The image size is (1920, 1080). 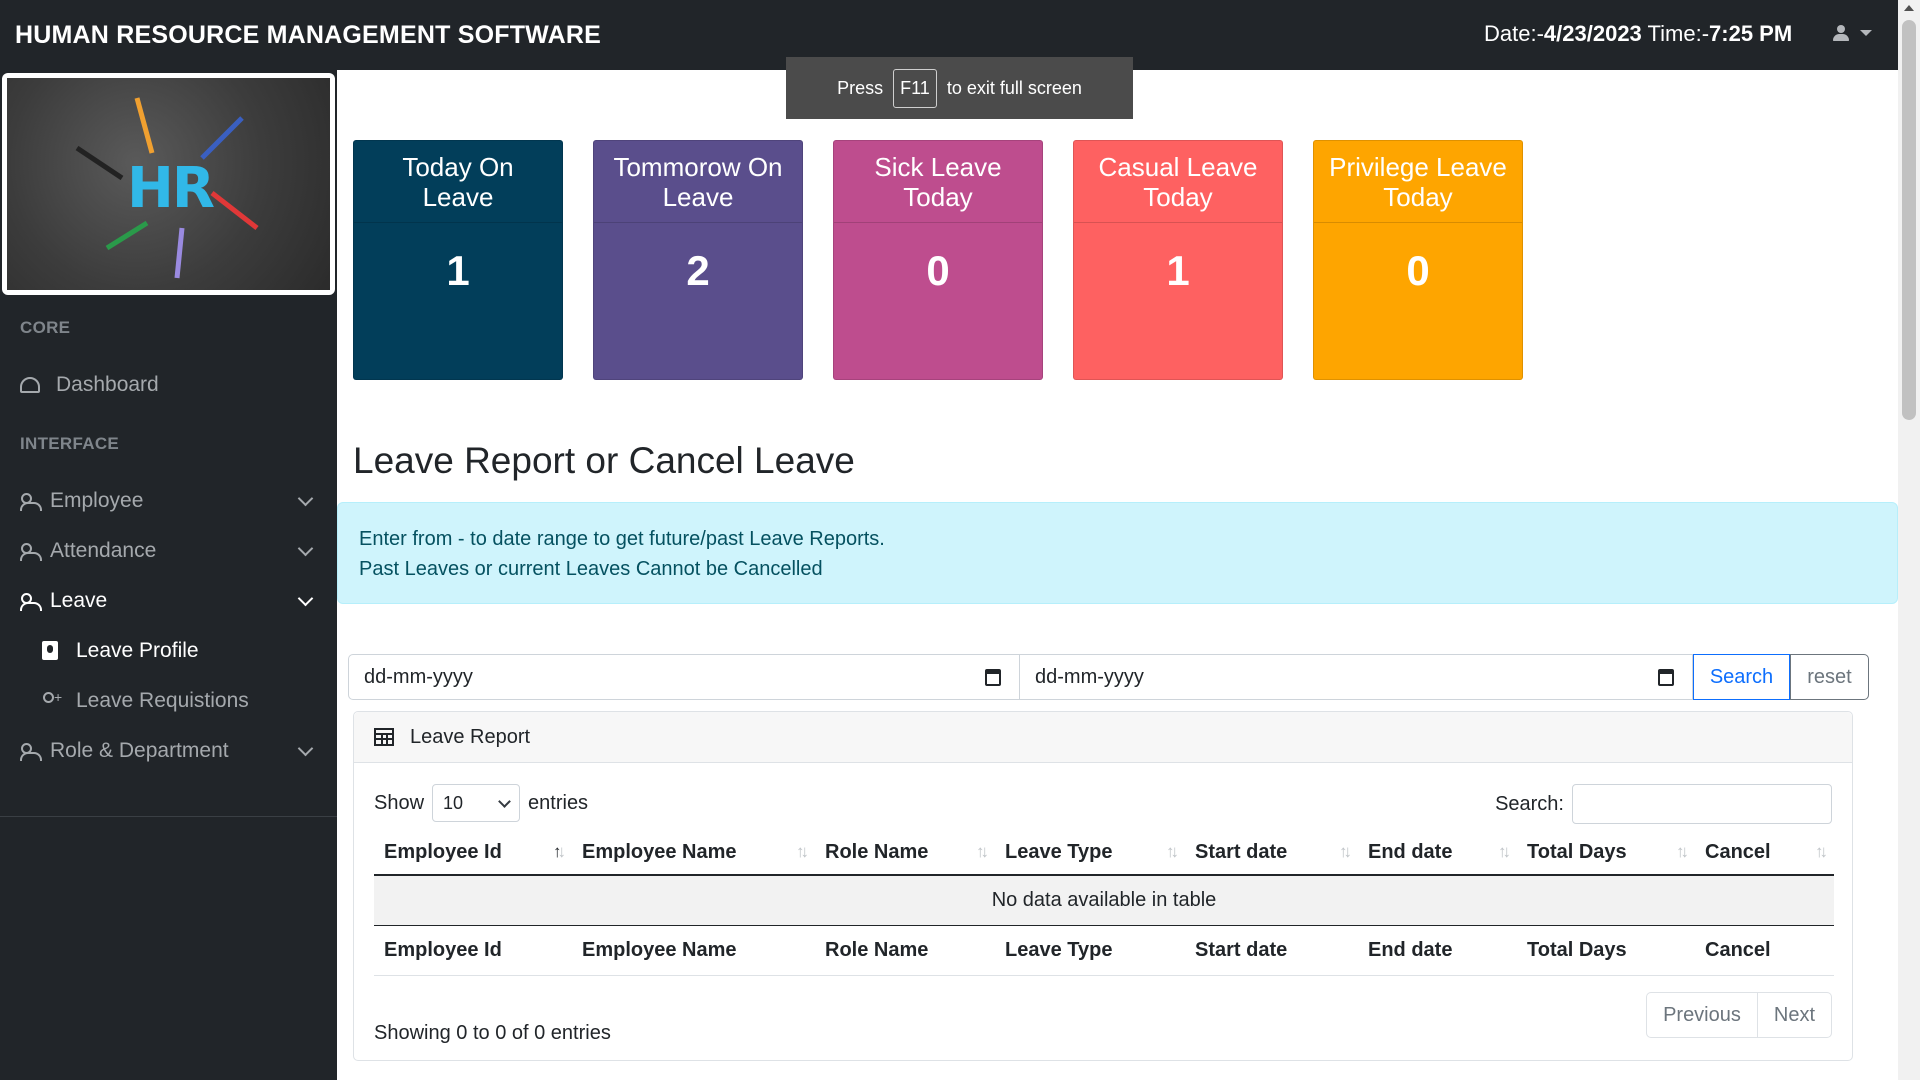 I want to click on sidebar-item-leave-requistions: Leave Requistions, so click(x=168, y=701).